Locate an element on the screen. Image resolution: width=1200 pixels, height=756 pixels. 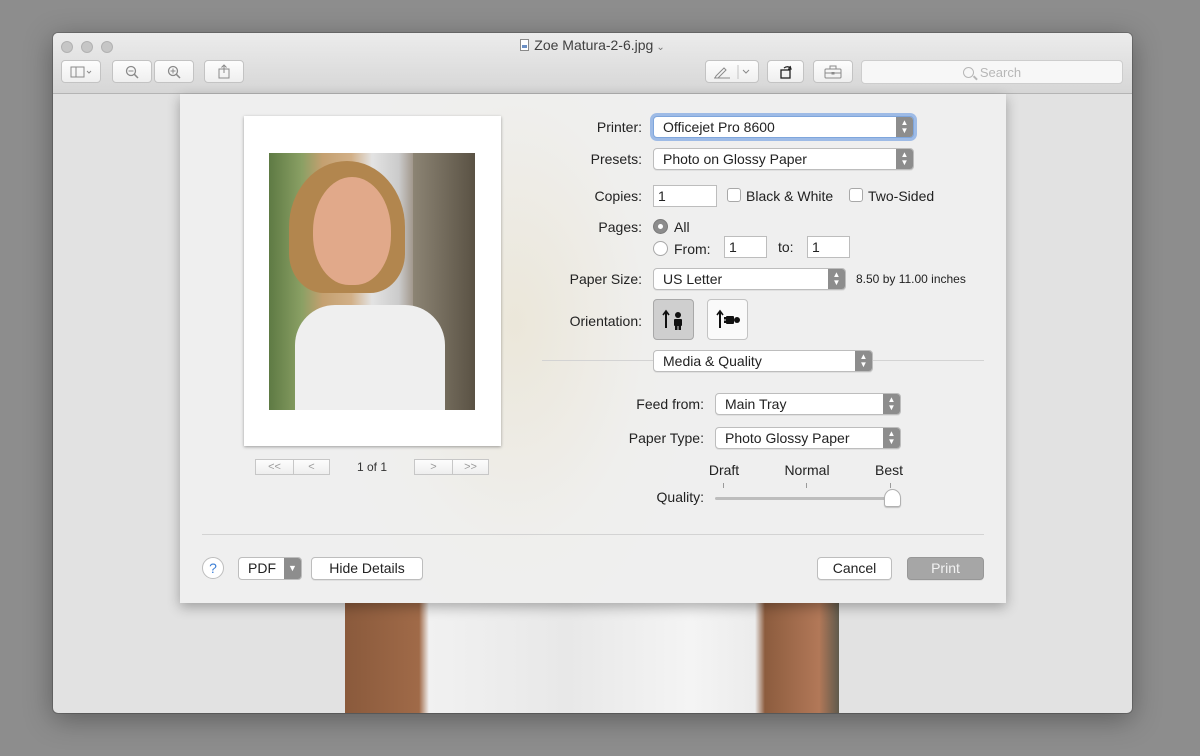
feed-from-select: Main Tray ▲ ▼ is located at coordinates (808, 404).